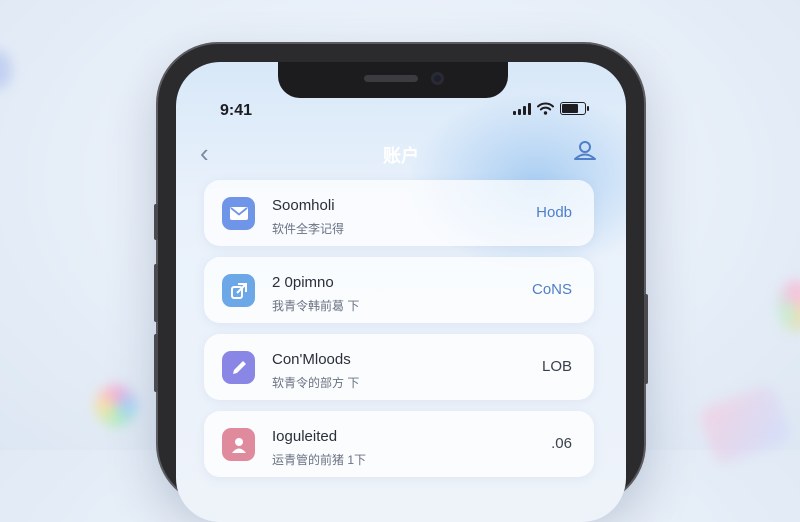  I want to click on volume-up-button, so click(156, 293).